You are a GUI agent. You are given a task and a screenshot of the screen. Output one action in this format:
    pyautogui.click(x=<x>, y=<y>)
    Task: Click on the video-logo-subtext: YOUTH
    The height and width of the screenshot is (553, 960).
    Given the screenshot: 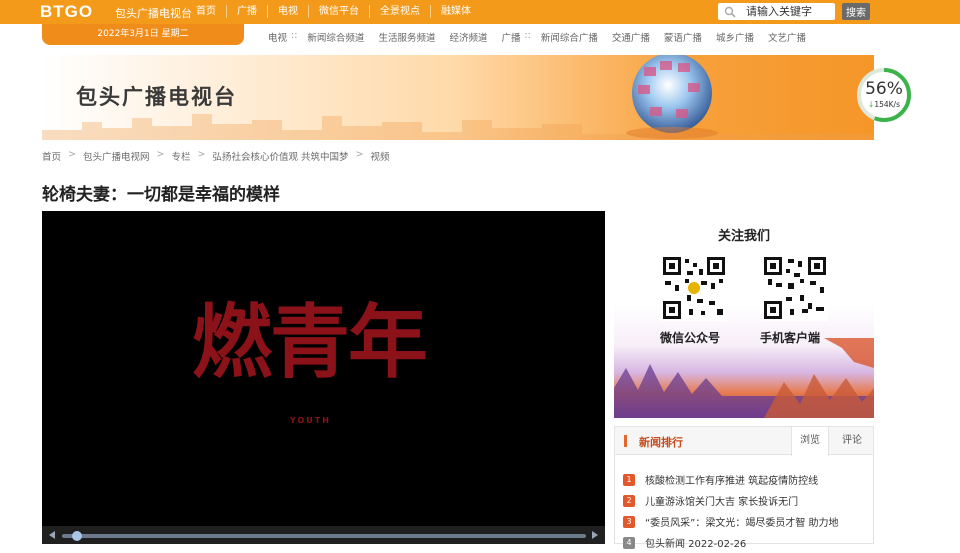 What is the action you would take?
    pyautogui.click(x=310, y=420)
    